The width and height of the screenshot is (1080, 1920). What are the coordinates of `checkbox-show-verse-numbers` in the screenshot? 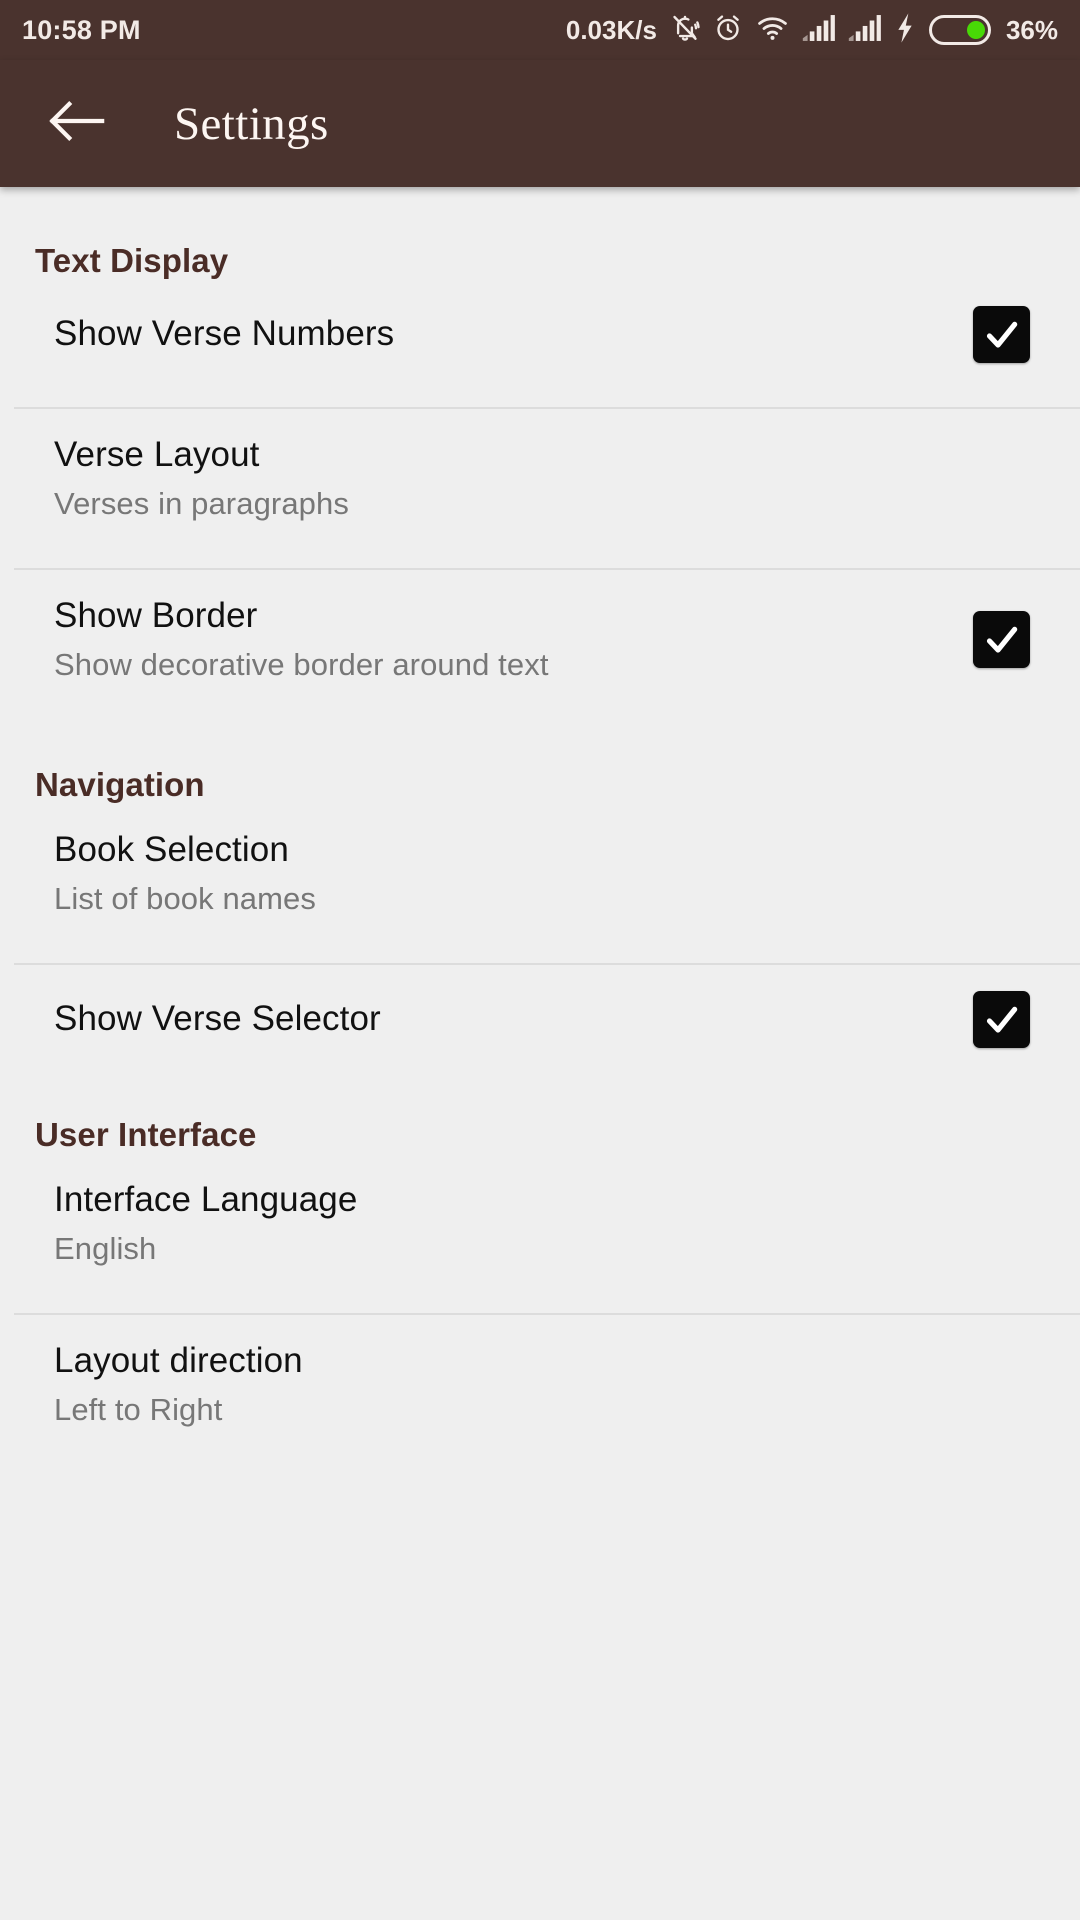 It's located at (1001, 334).